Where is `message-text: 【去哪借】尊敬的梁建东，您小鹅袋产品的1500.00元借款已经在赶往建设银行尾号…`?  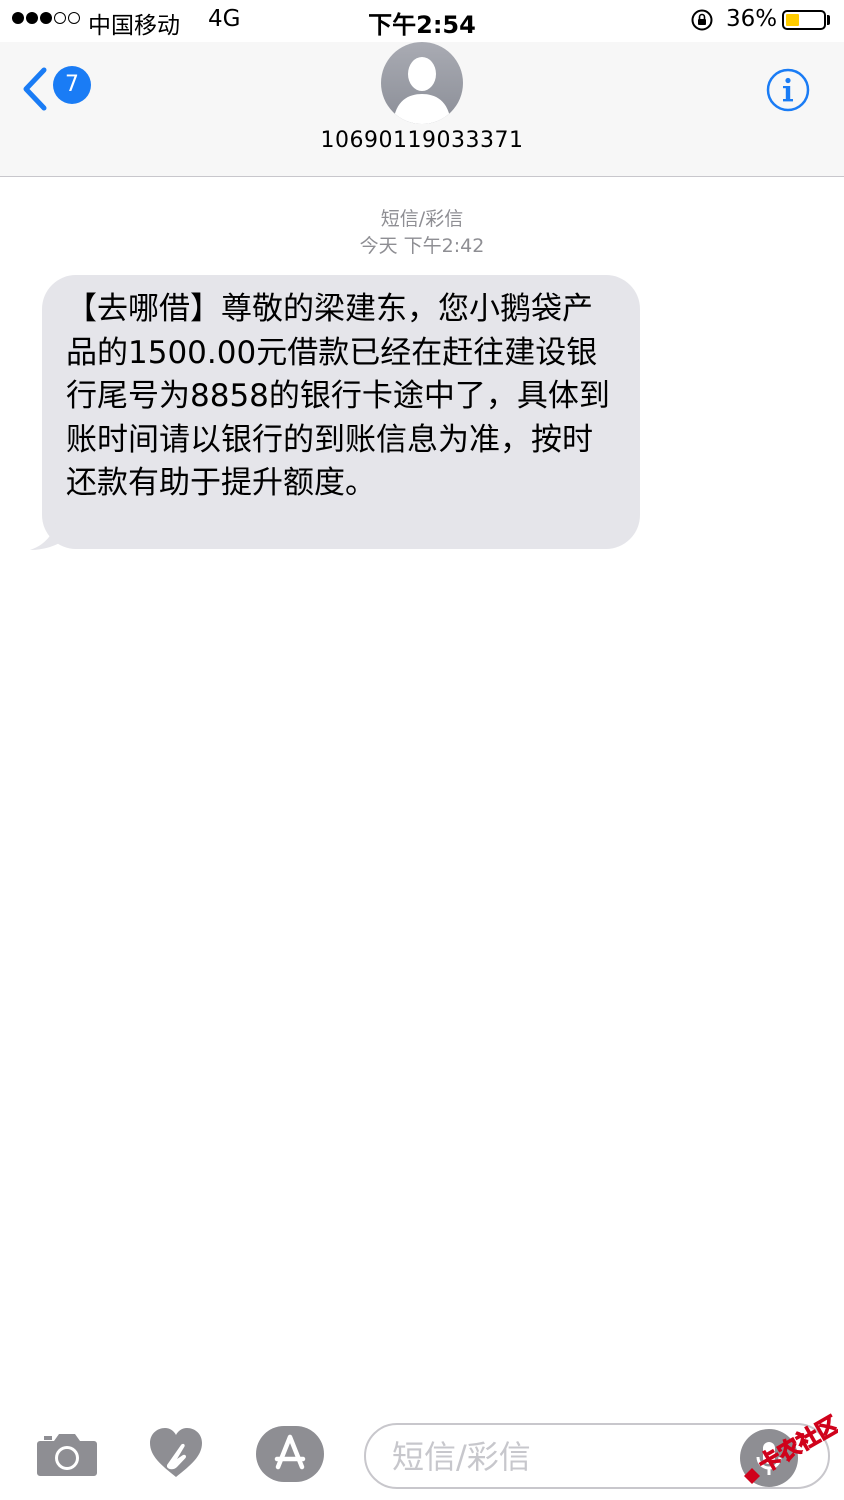 message-text: 【去哪借】尊敬的梁建东，您小鹅袋产品的1500.00元借款已经在赶往建设银行尾号… is located at coordinates (338, 396).